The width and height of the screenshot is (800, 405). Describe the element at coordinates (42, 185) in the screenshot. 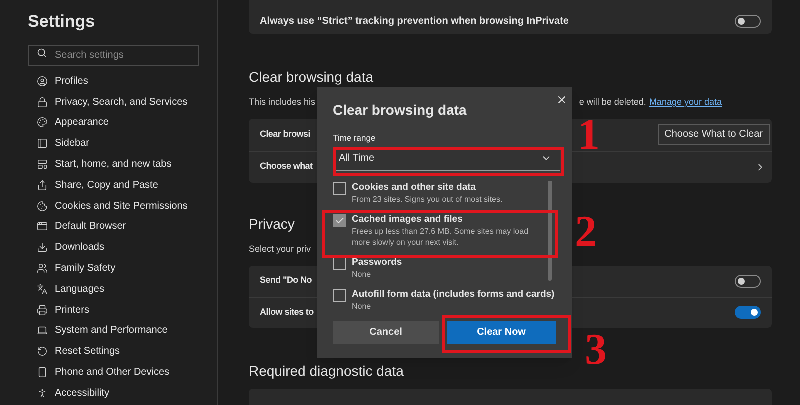

I see `share-icon` at that location.